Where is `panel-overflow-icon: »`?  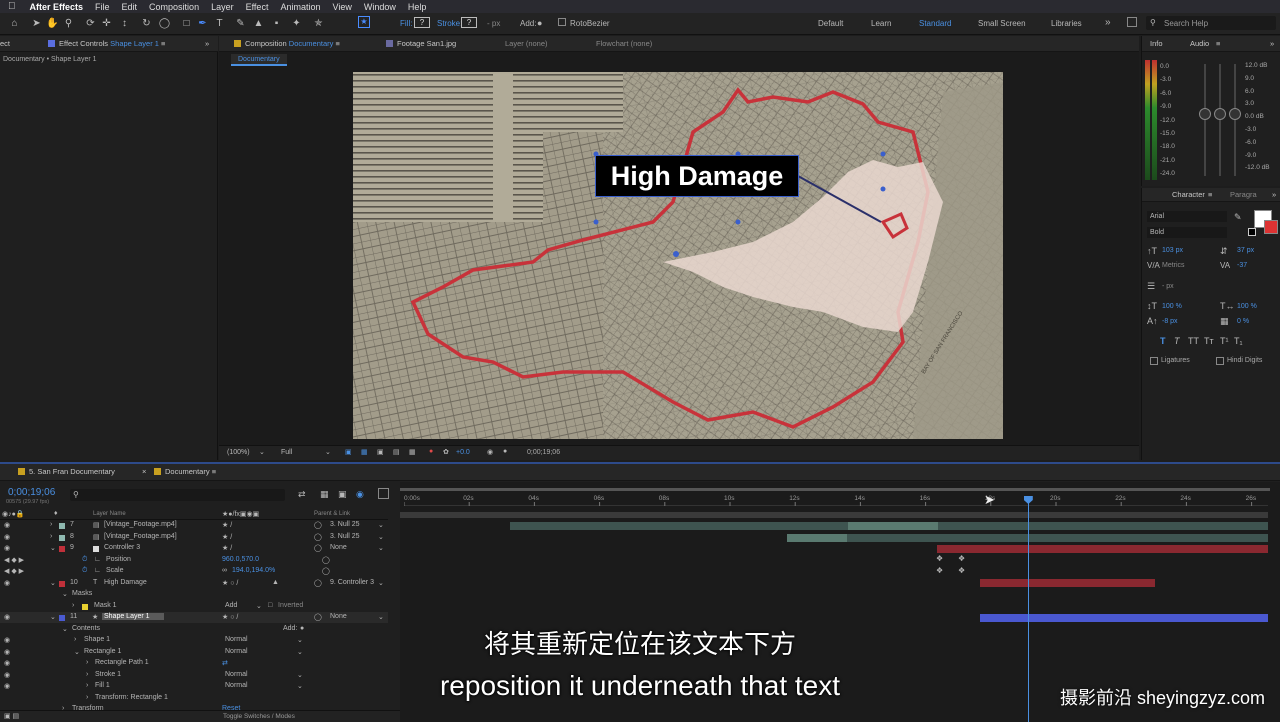
panel-overflow-icon: » is located at coordinates (207, 44).